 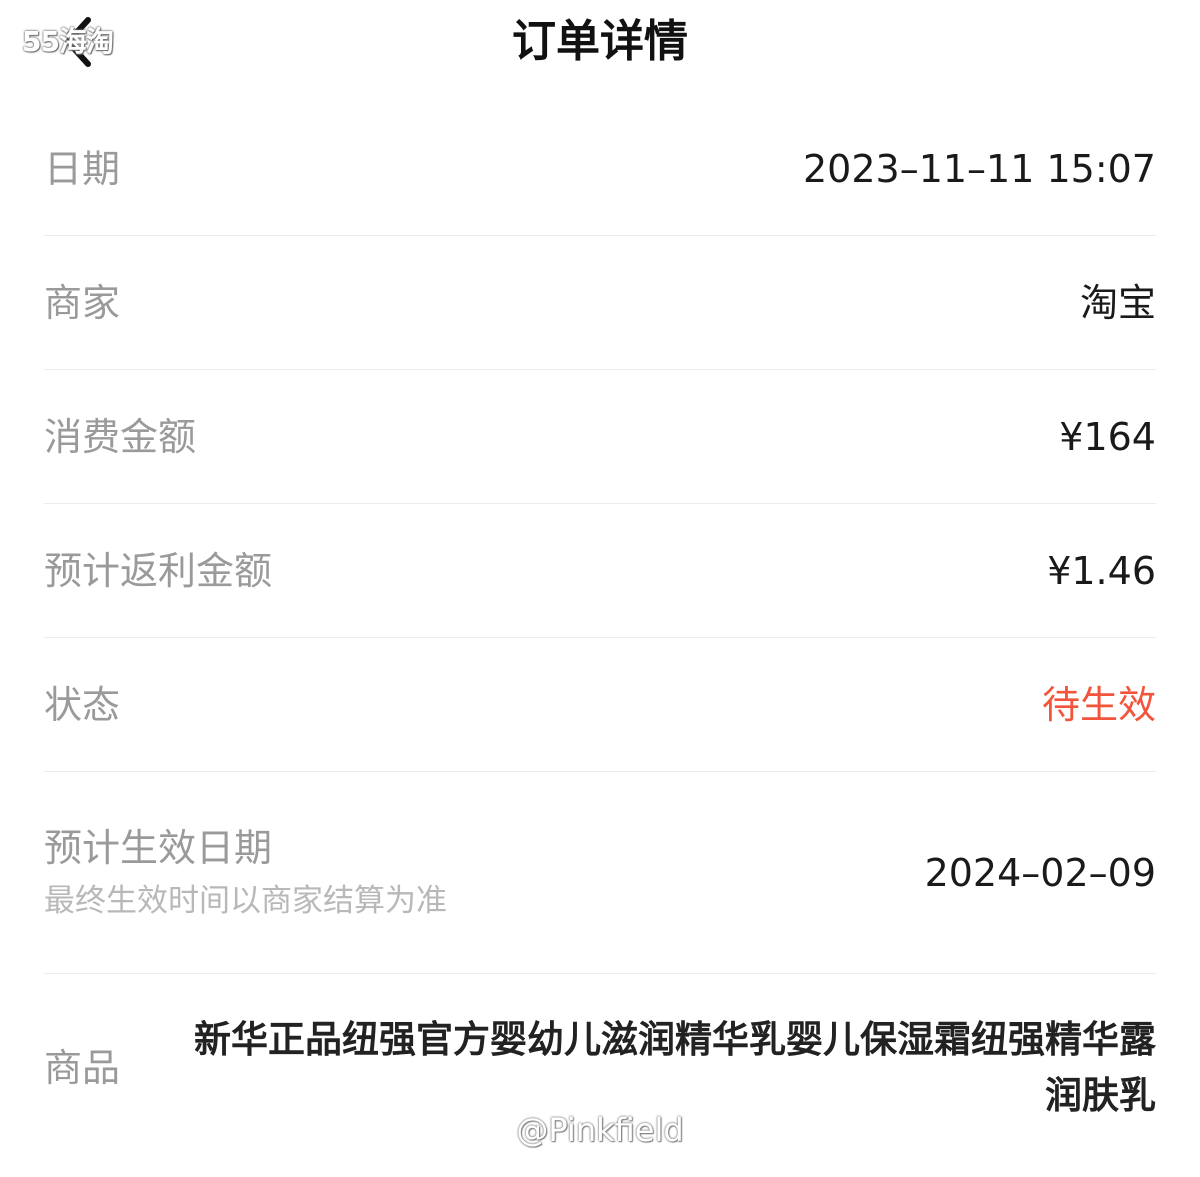 What do you see at coordinates (1107, 436) in the screenshot?
I see `amount-value: ¥164` at bounding box center [1107, 436].